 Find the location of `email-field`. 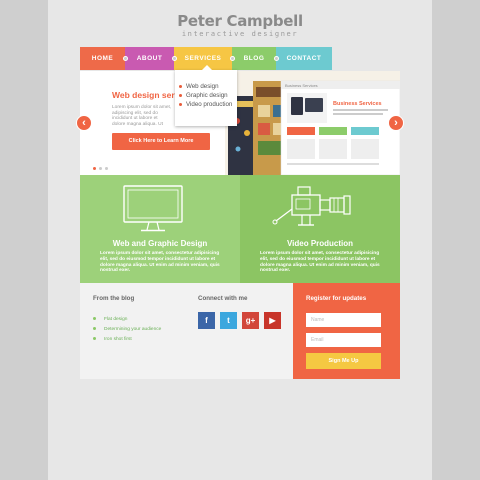

email-field is located at coordinates (343, 340).